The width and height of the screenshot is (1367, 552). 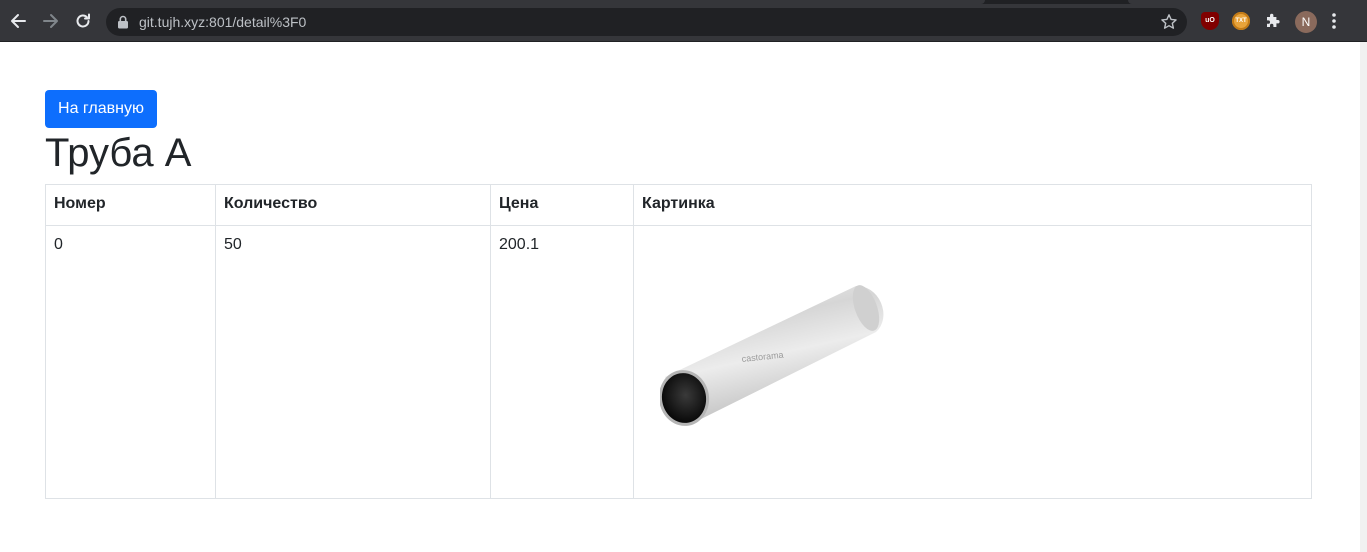 I want to click on column-header-number: Номер, so click(x=130, y=205).